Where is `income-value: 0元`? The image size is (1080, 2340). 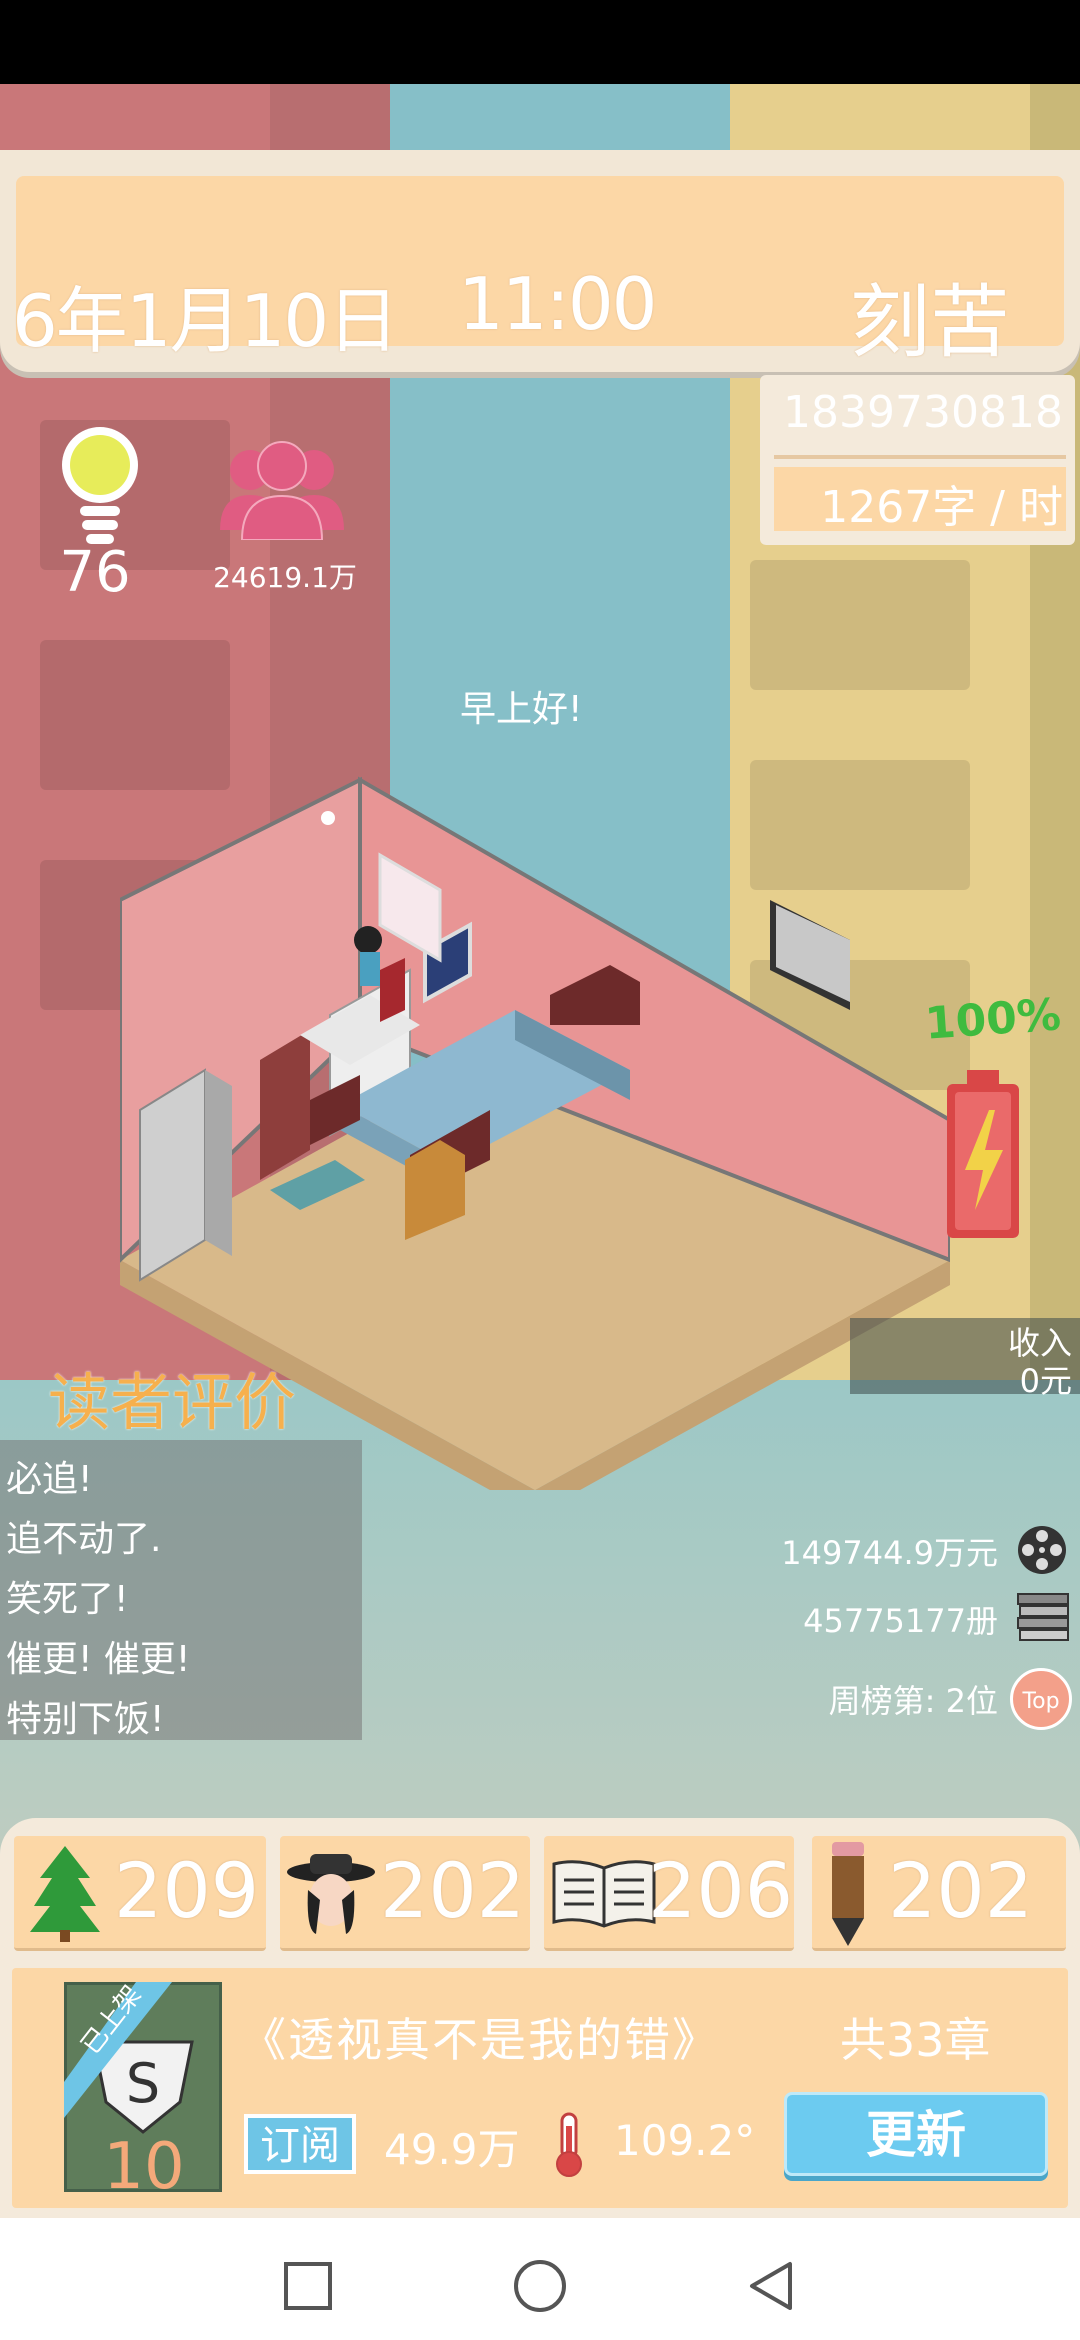 income-value: 0元 is located at coordinates (1045, 1381).